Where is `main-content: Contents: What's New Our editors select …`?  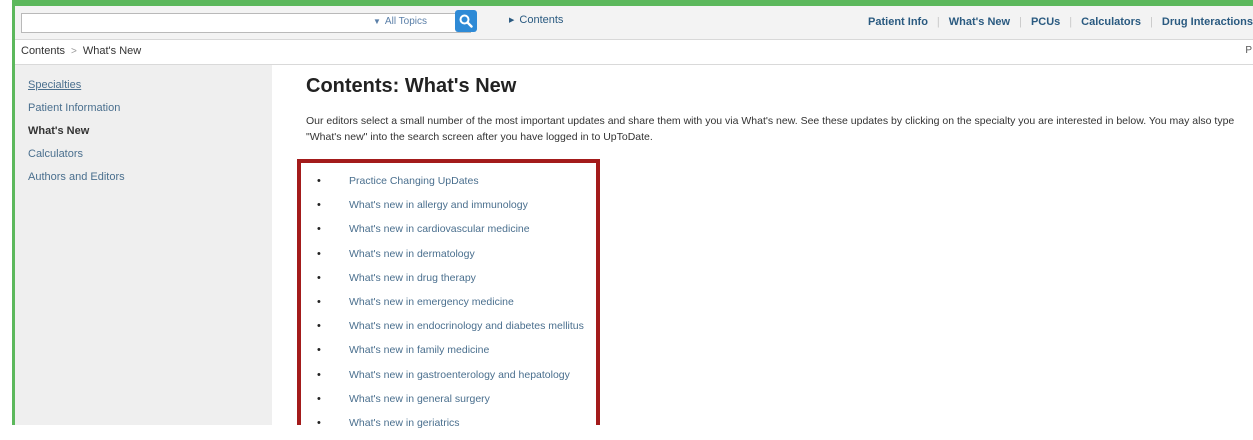 main-content: Contents: What's New Our editors select … is located at coordinates (776, 109).